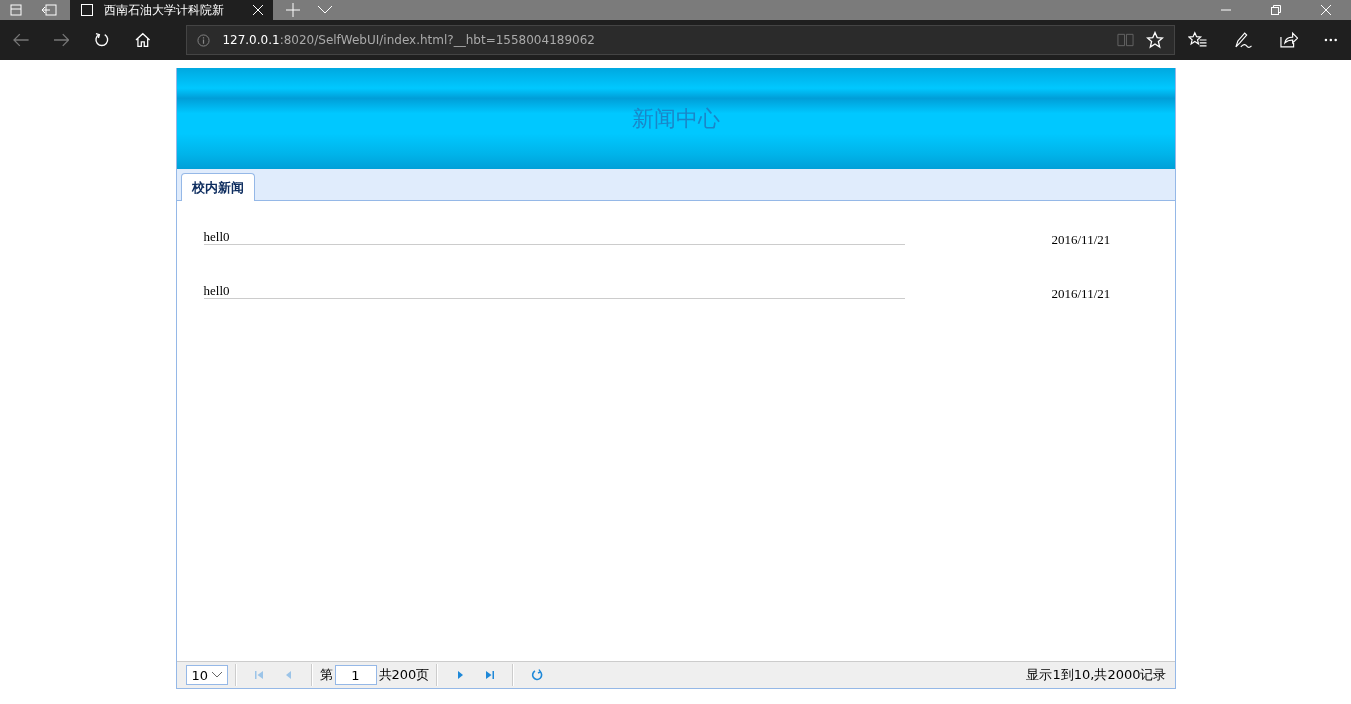  I want to click on page-title: 新闻中心, so click(675, 118).